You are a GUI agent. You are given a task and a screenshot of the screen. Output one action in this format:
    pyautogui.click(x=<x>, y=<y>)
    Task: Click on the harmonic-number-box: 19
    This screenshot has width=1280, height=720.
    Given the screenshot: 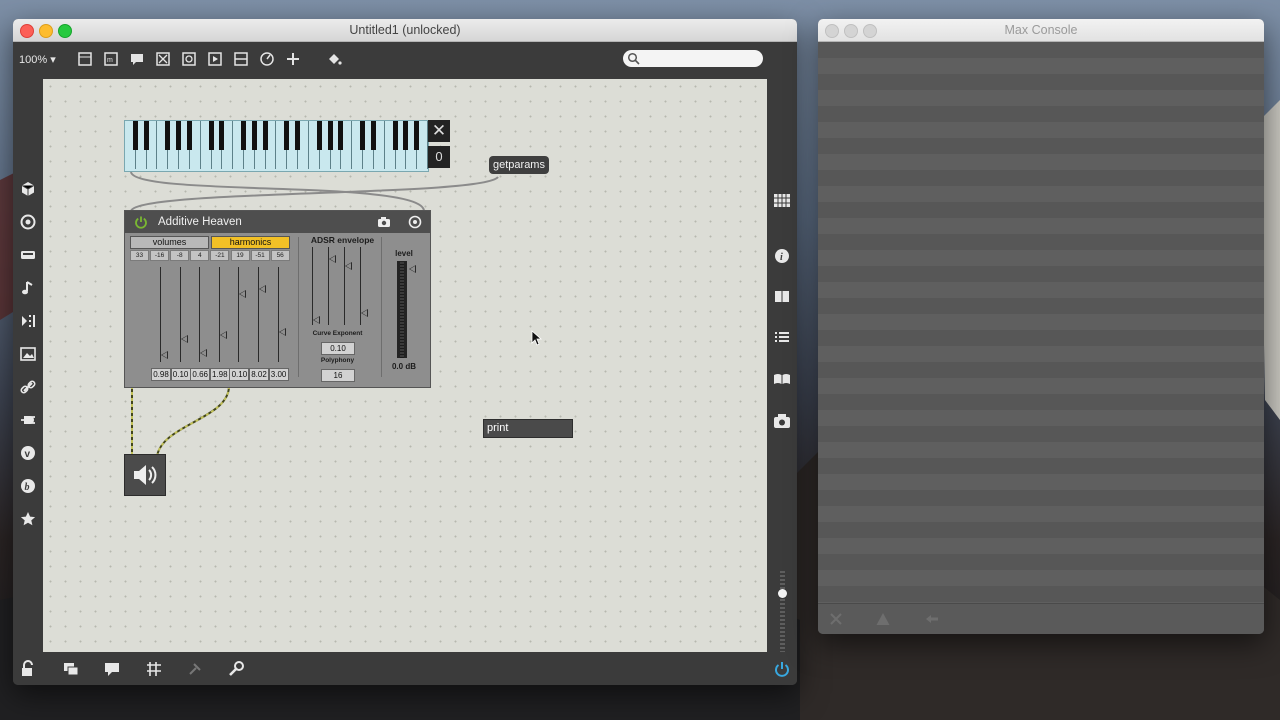 What is the action you would take?
    pyautogui.click(x=240, y=255)
    